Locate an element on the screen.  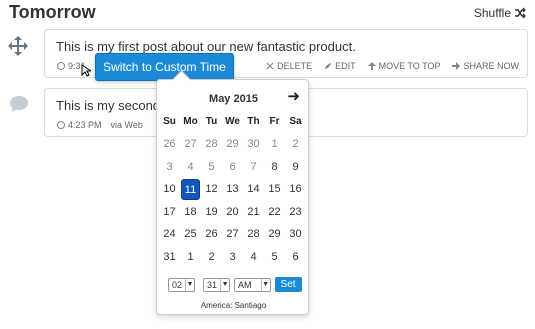
calendar-day: 21 is located at coordinates (253, 212).